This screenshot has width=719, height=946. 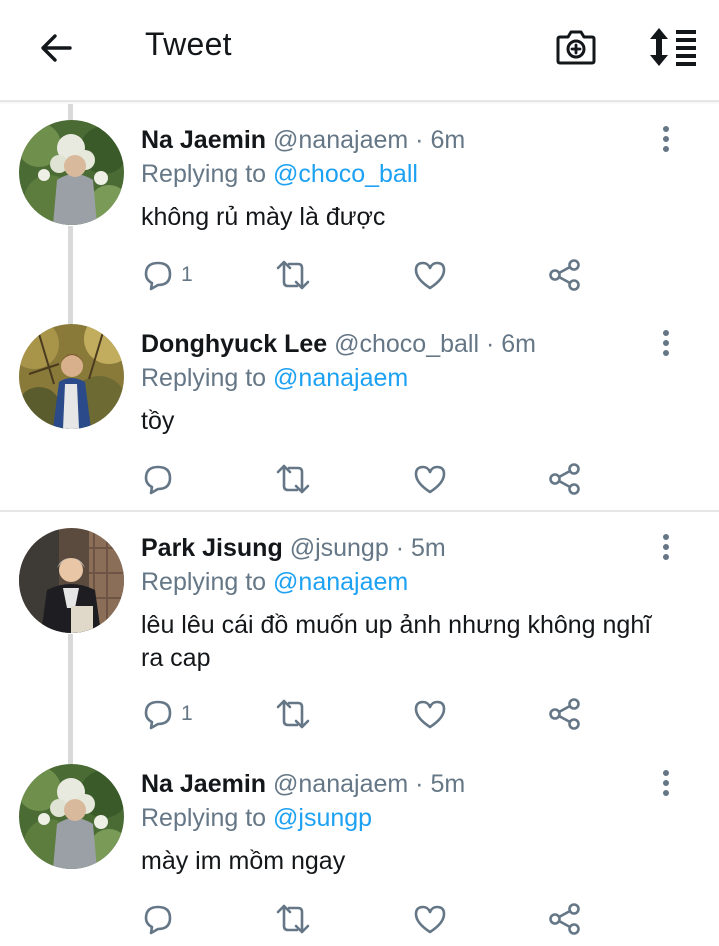 I want to click on arrow-left-icon, so click(x=56, y=48).